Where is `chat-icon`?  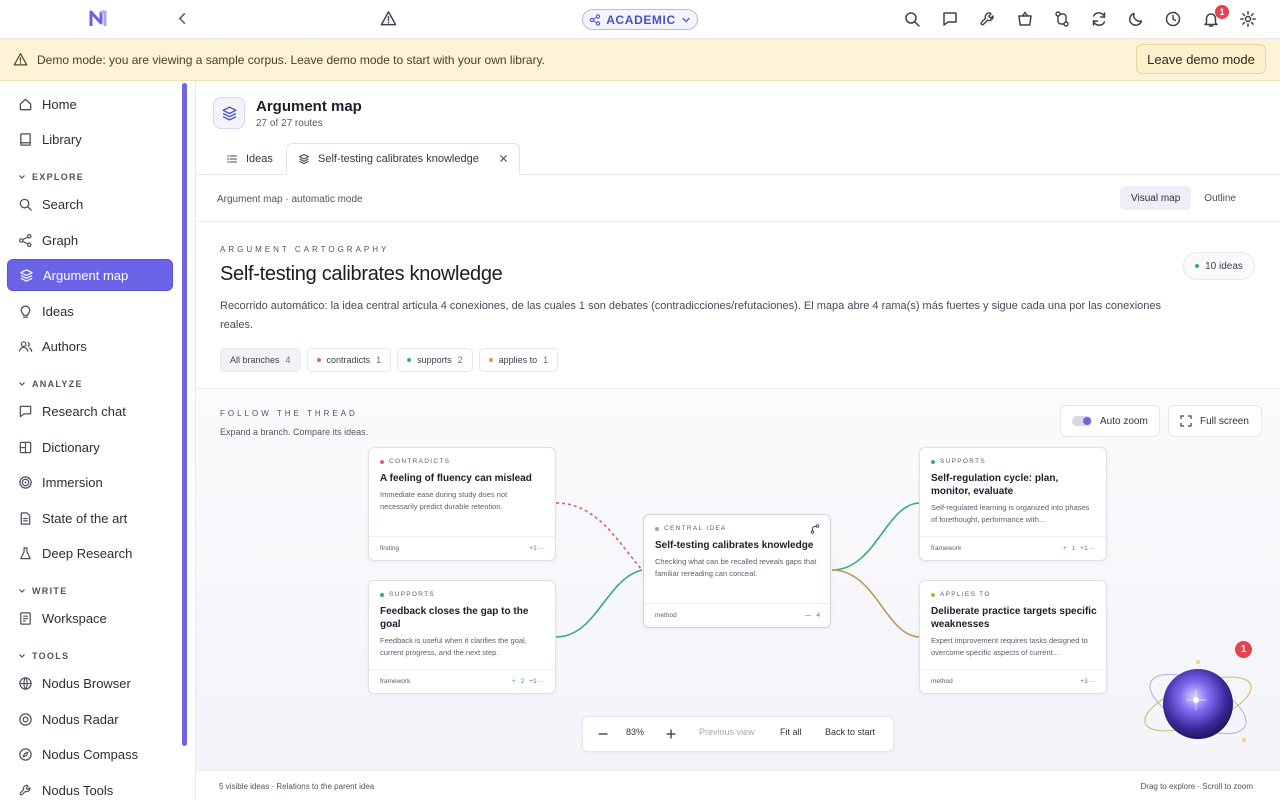 chat-icon is located at coordinates (25, 411).